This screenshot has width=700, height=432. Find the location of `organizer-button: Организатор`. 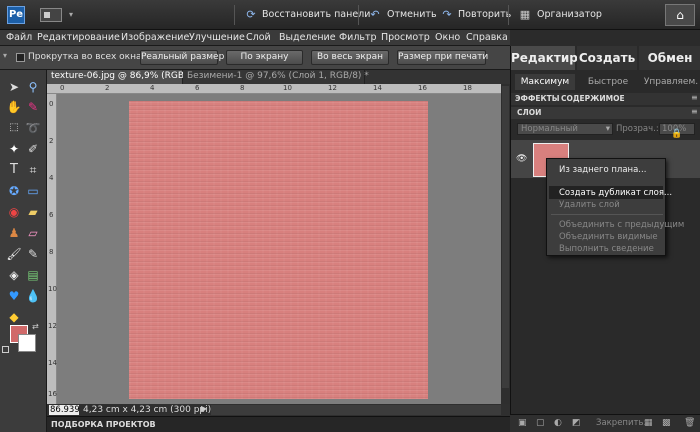

organizer-button: Организатор is located at coordinates (569, 15).